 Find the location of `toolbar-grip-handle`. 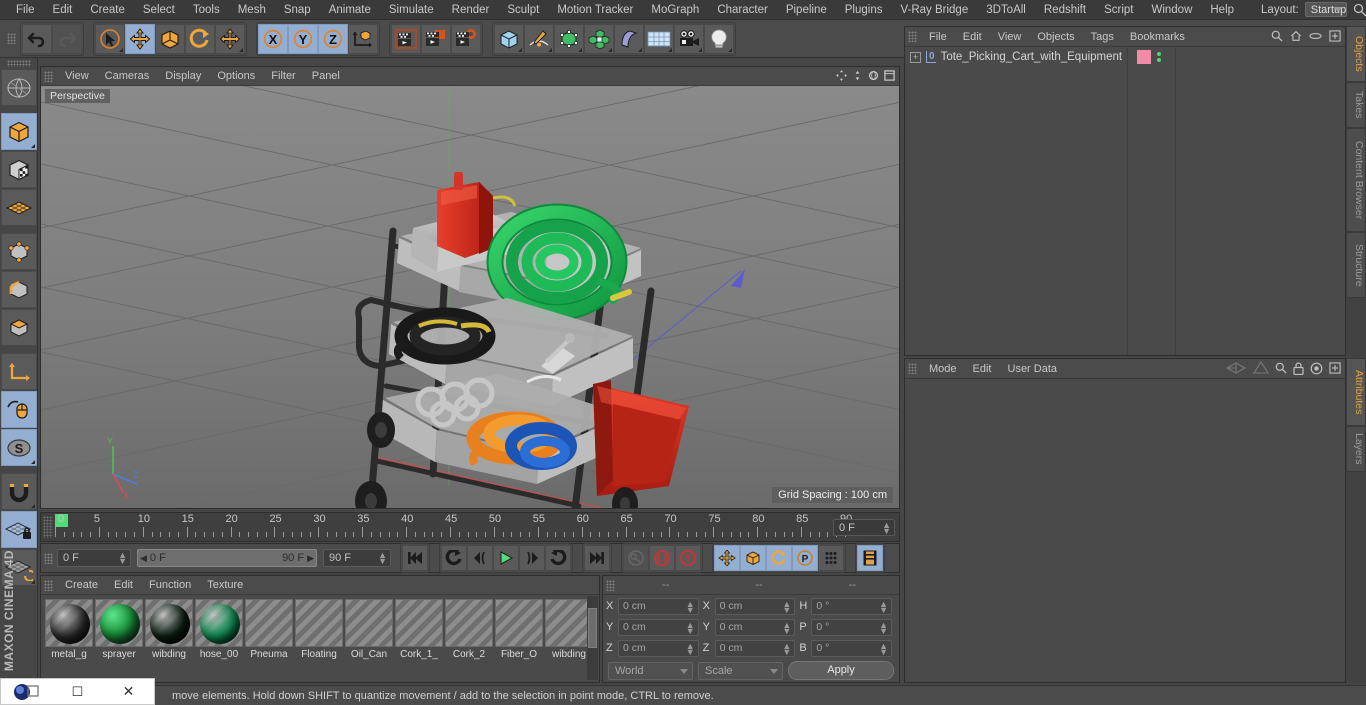

toolbar-grip-handle is located at coordinates (11, 38).